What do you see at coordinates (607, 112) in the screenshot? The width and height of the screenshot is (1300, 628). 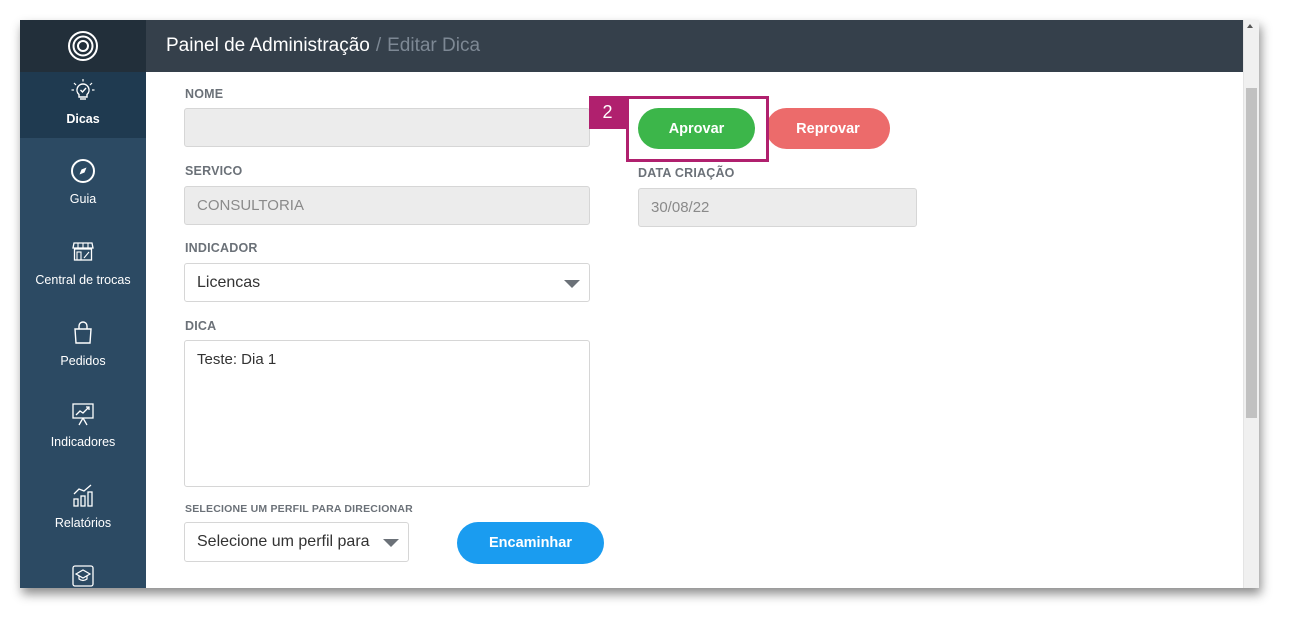 I see `step-number-badge: 2` at bounding box center [607, 112].